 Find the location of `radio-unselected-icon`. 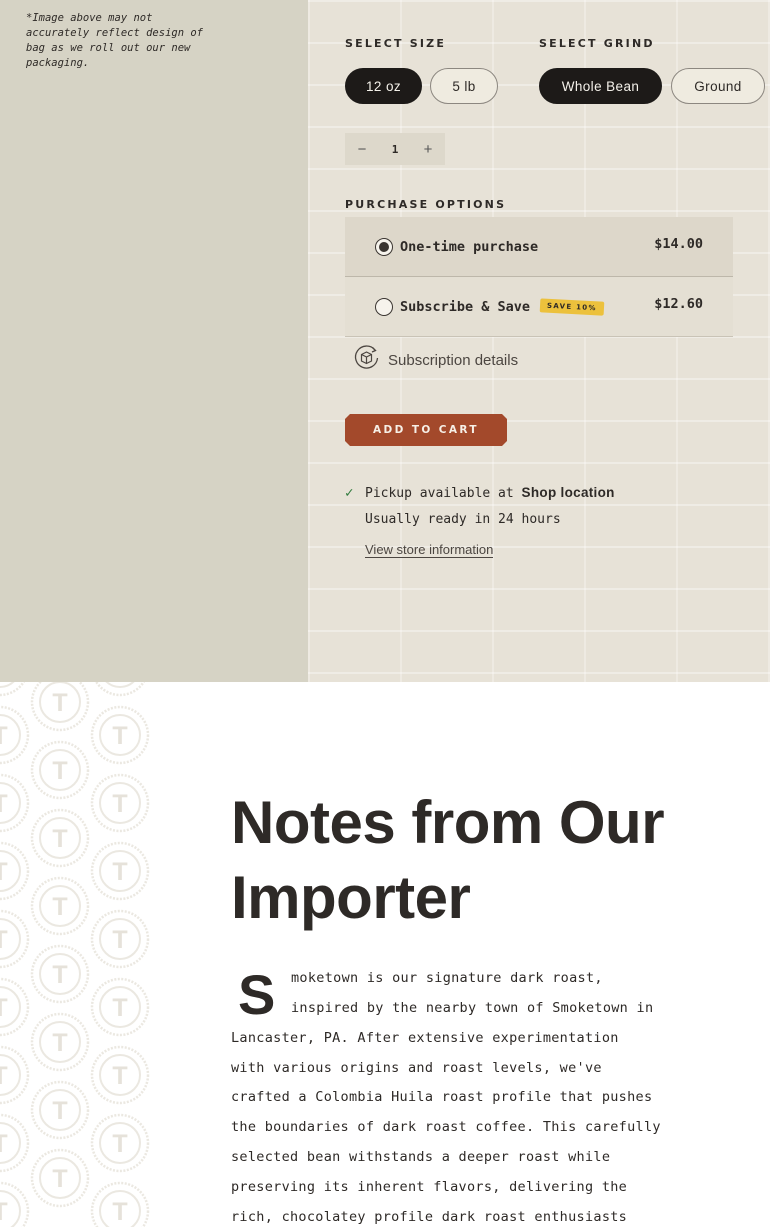

radio-unselected-icon is located at coordinates (384, 306).